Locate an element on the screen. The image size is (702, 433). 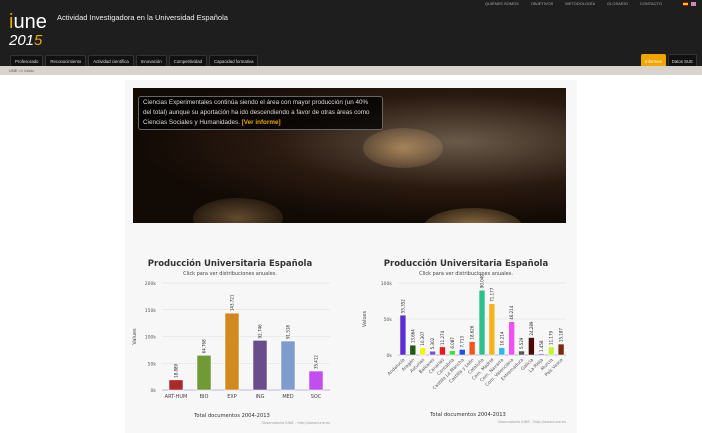
data-label: 11.179 is located at coordinates (551, 337).